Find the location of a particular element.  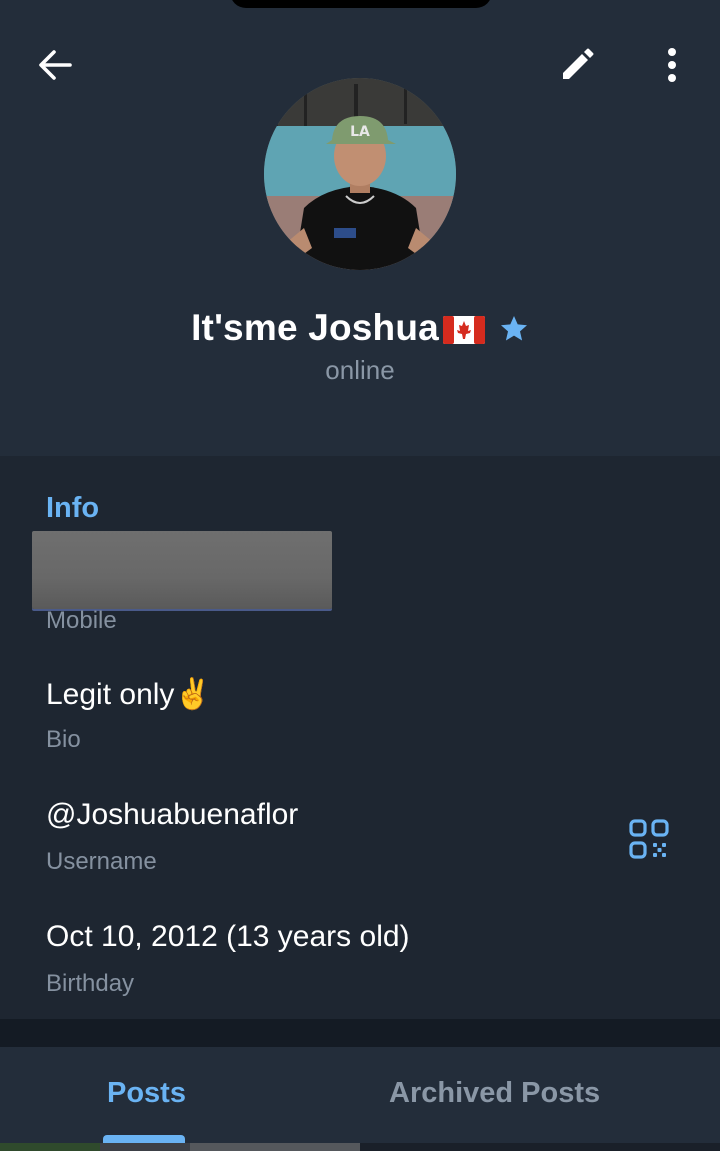

birthday-label: Birthday is located at coordinates (90, 983).